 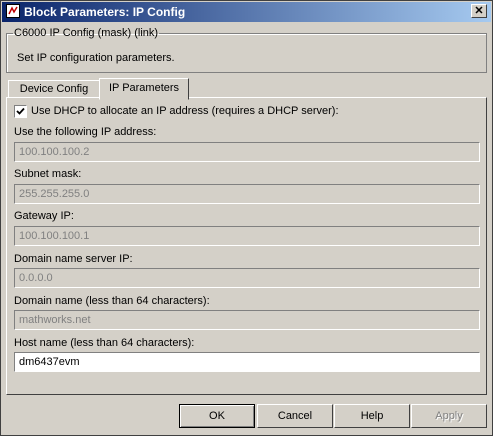 I want to click on checkmark-icon, so click(x=20, y=111).